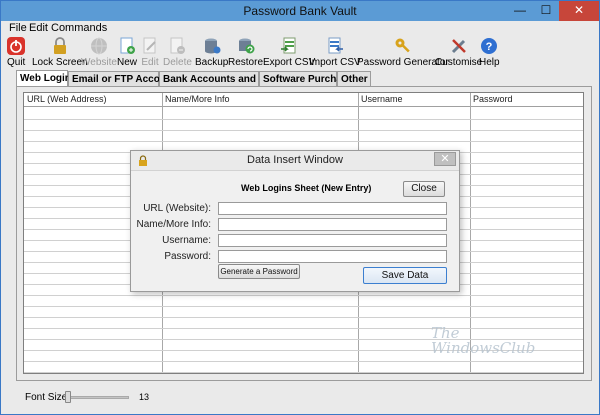  What do you see at coordinates (38, 28) in the screenshot?
I see `menu-edit: Edit` at bounding box center [38, 28].